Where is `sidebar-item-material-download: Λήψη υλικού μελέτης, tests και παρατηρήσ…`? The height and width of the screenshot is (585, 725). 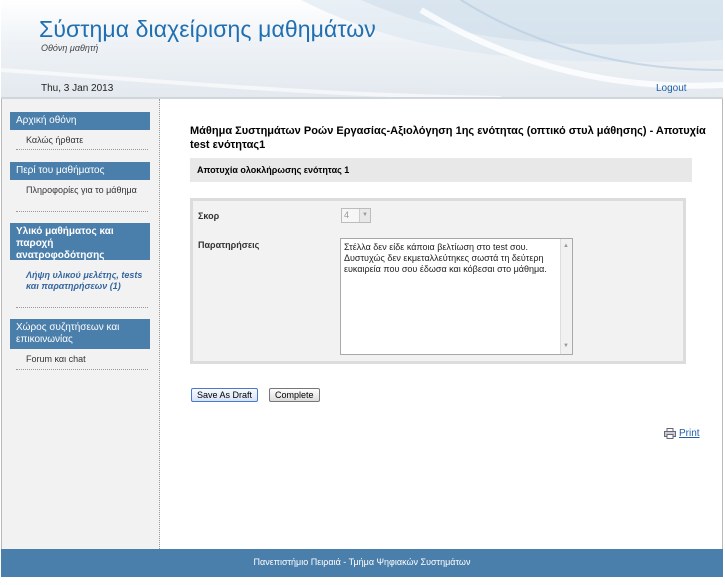 sidebar-item-material-download: Λήψη υλικού μελέτης, tests και παρατηρήσ… is located at coordinates (85, 281).